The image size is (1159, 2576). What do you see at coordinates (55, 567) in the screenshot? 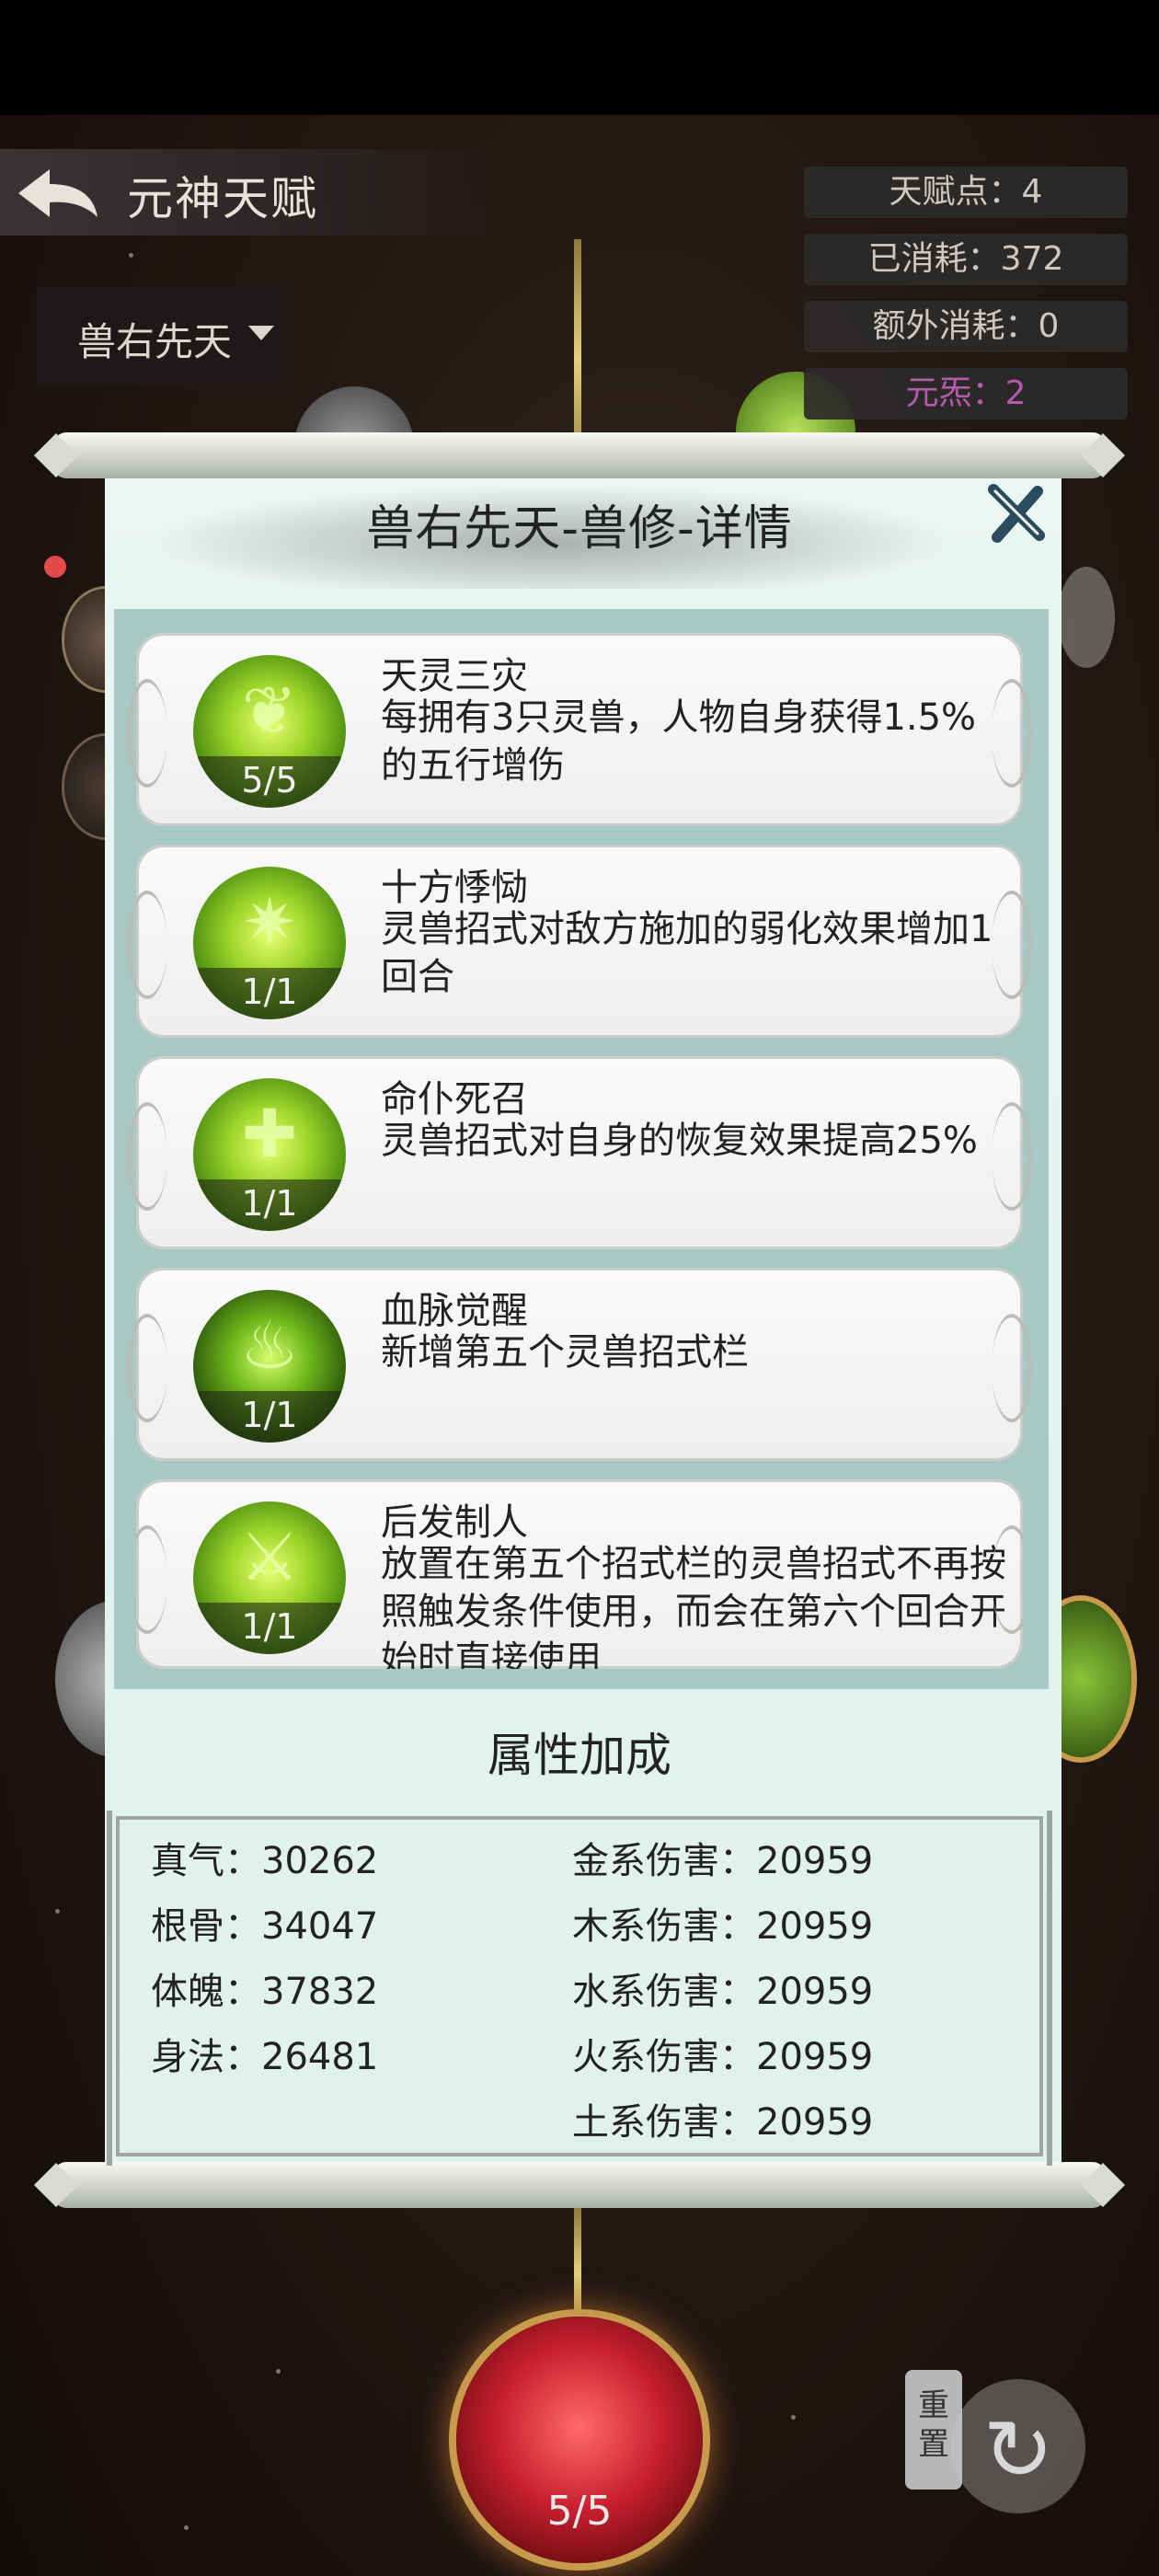
I see `red-dot-indicator` at bounding box center [55, 567].